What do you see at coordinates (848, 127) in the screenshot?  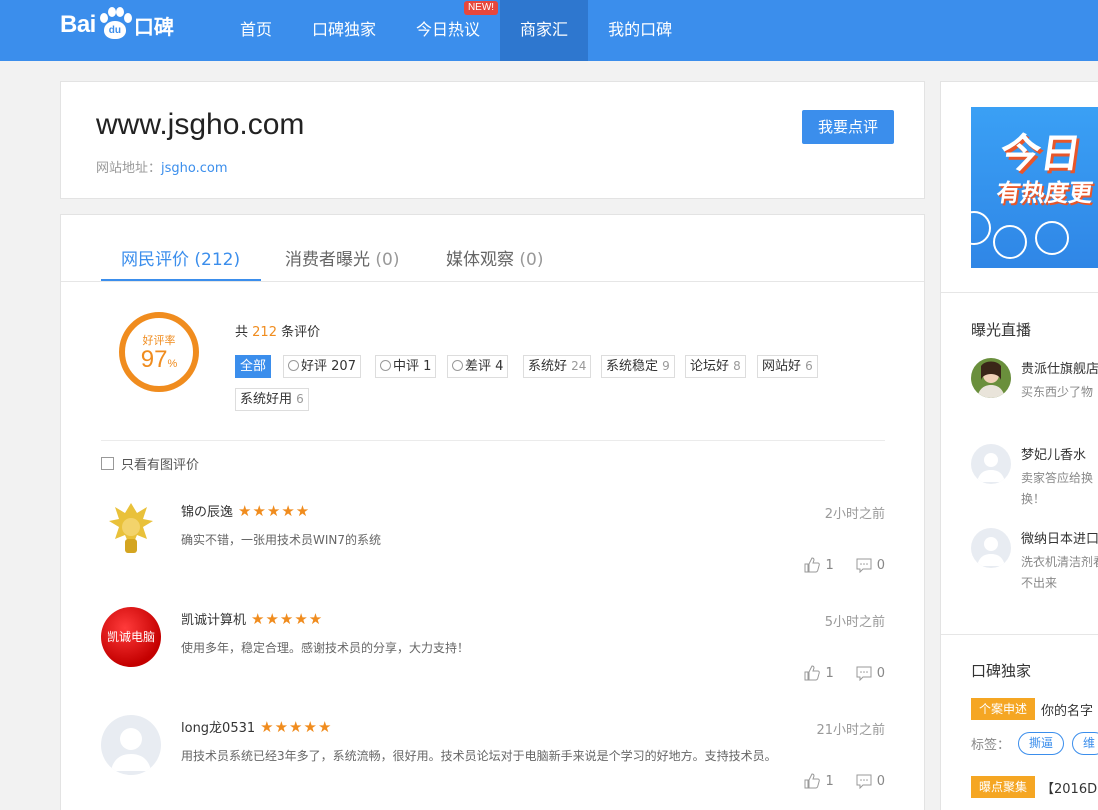 I see `write-review-button: 我要点评` at bounding box center [848, 127].